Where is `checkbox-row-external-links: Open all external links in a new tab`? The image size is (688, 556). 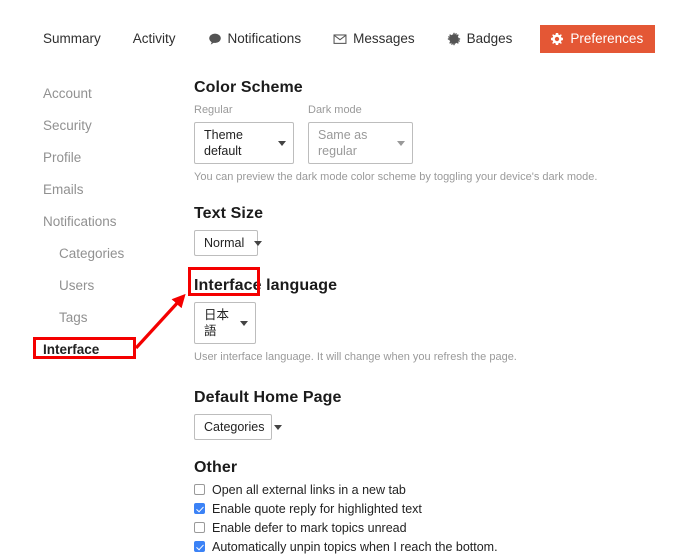 checkbox-row-external-links: Open all external links in a new tab is located at coordinates (404, 489).